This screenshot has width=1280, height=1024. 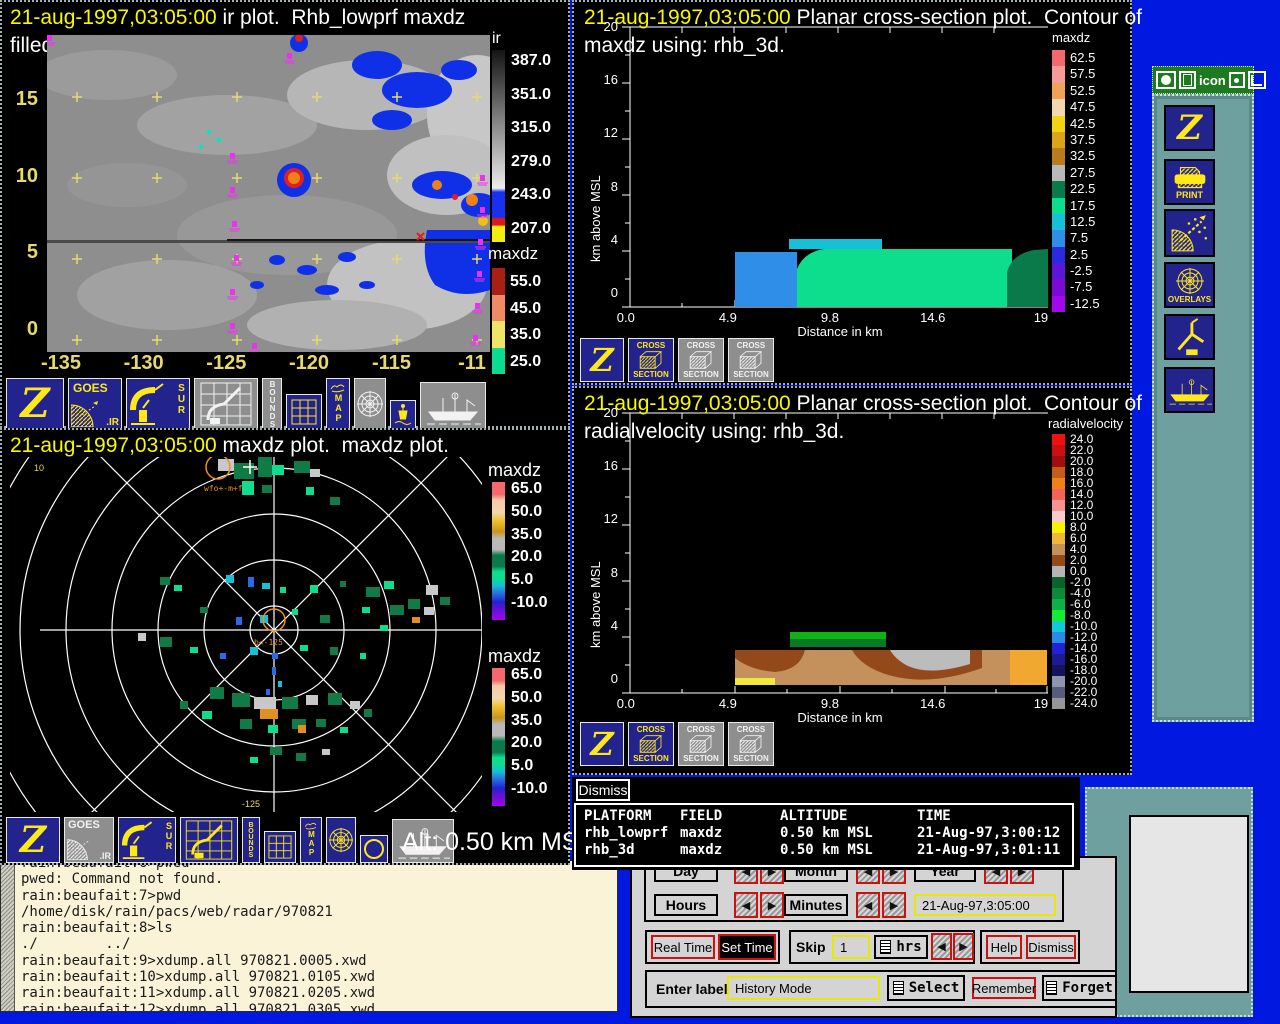 I want to click on ir-satellite-image, so click(x=268, y=193).